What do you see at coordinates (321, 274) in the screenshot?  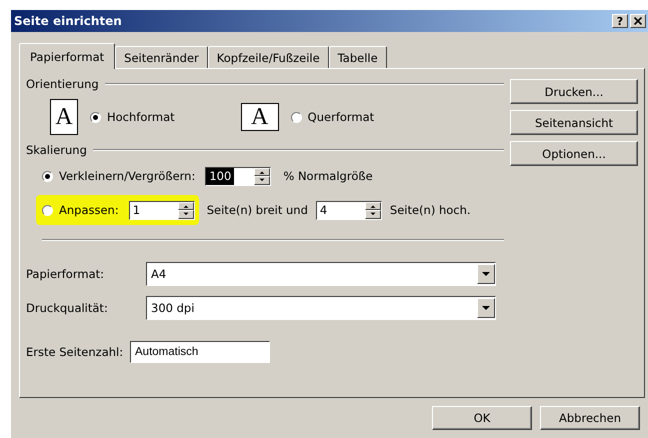 I see `dropdown: A4` at bounding box center [321, 274].